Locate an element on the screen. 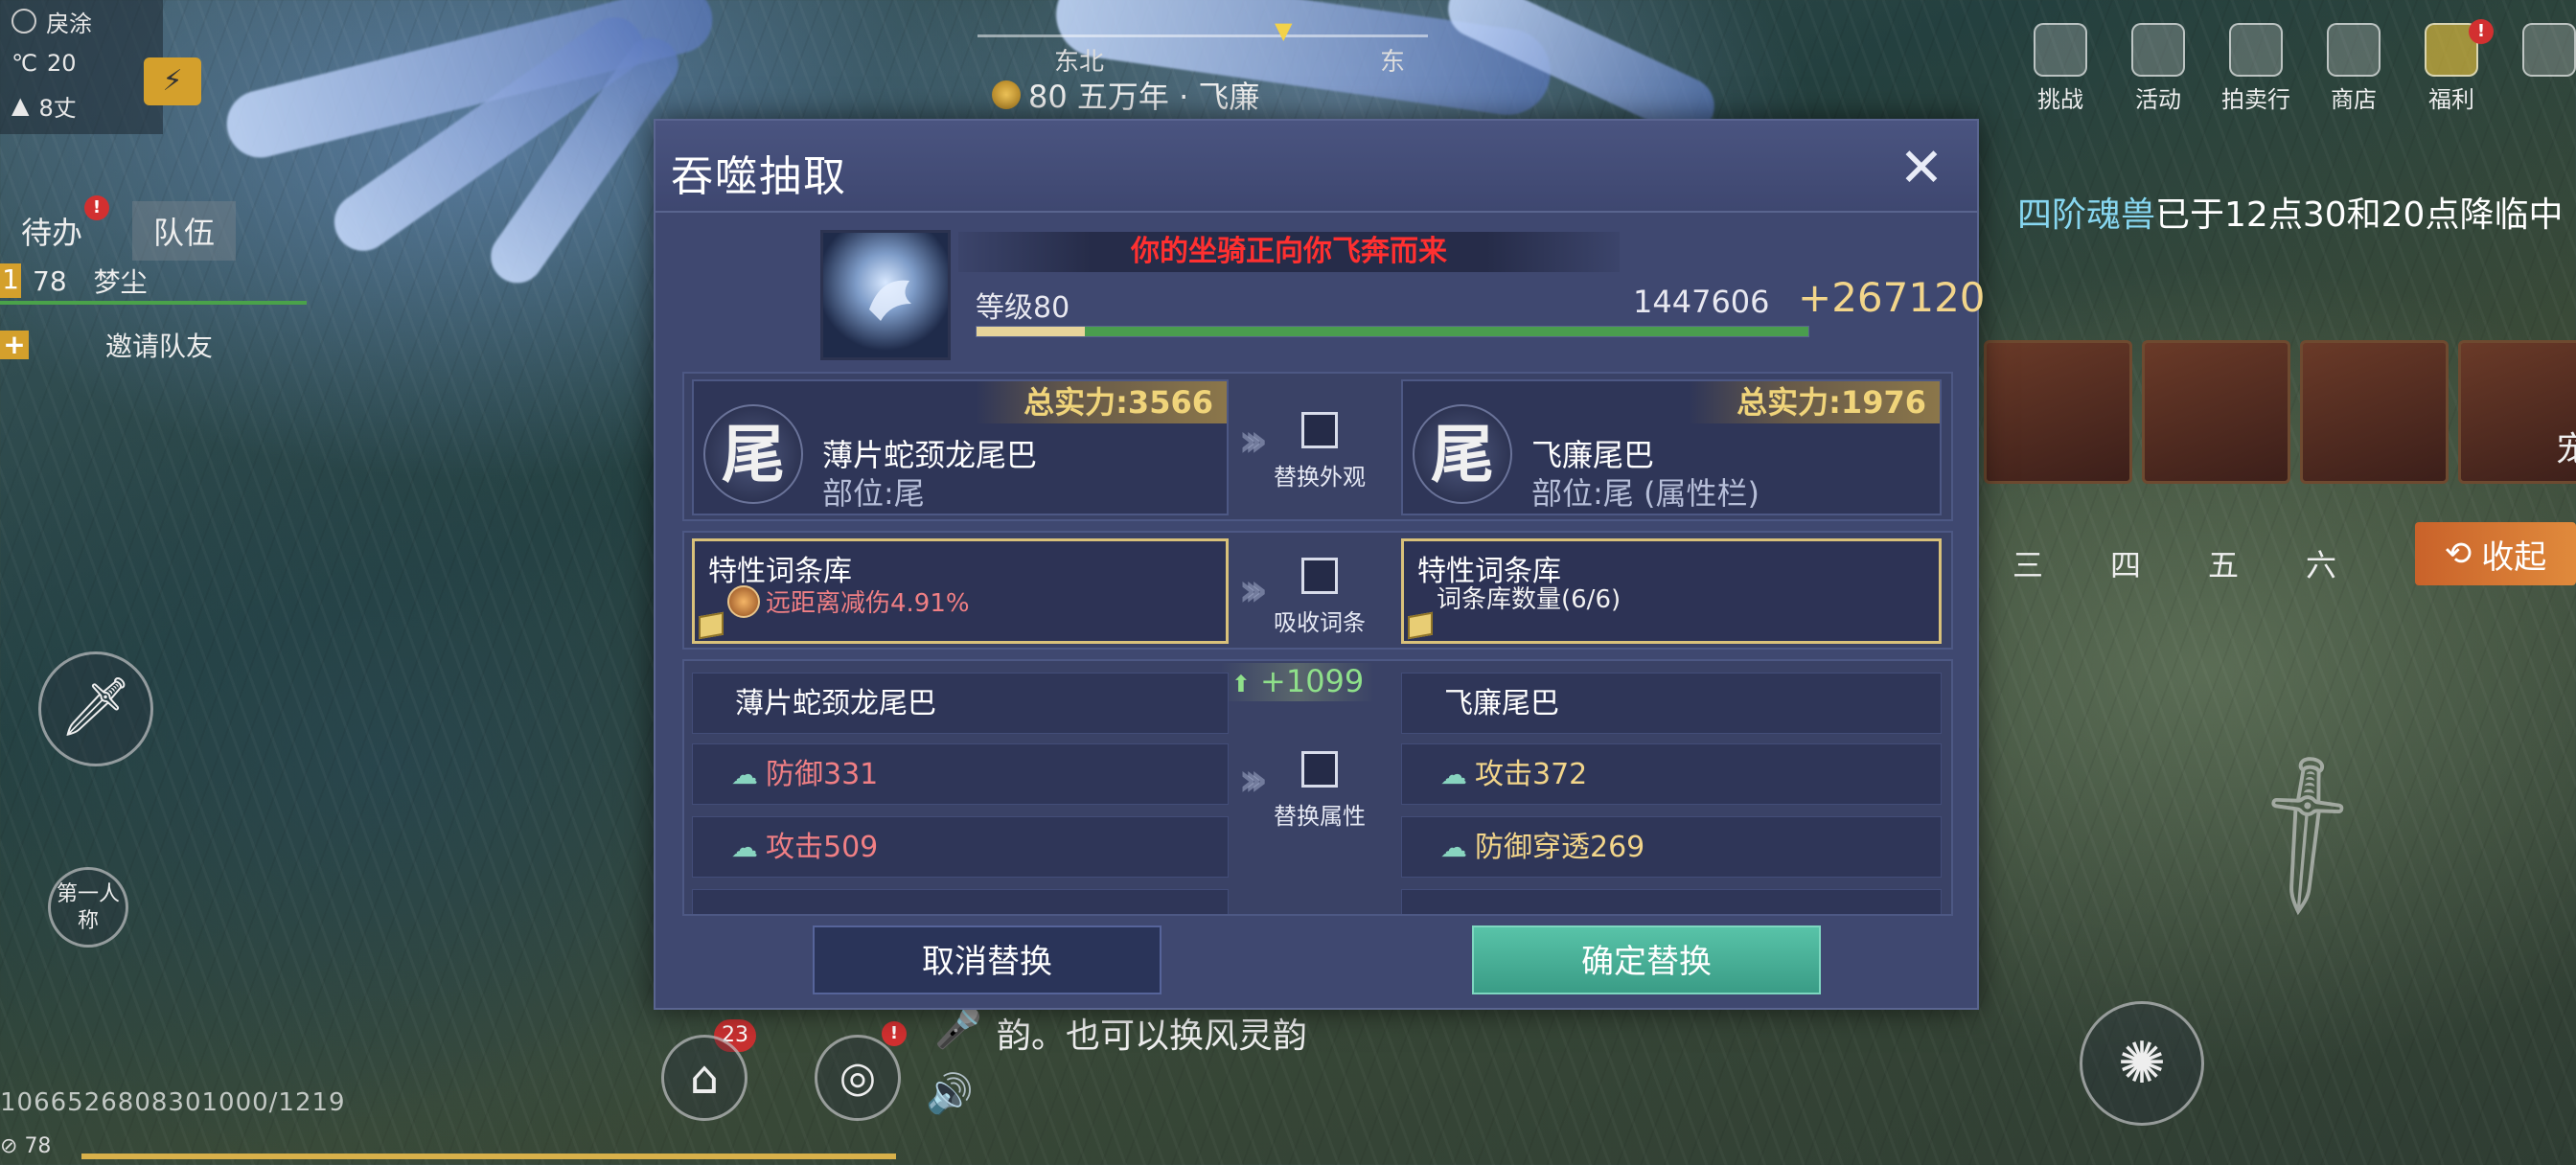 This screenshot has width=2576, height=1165. announcement: 四阶魂兽已于12点30和20点降临中 is located at coordinates (2290, 212).